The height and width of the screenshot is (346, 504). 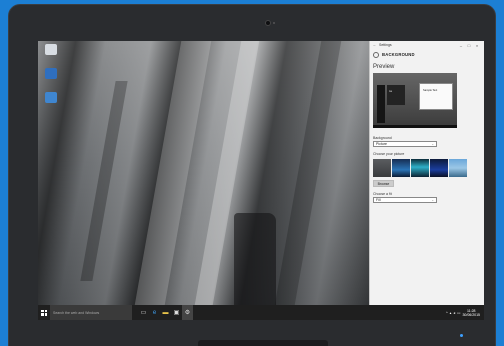 I want to click on settings-header: BACKGROUND, so click(x=427, y=54).